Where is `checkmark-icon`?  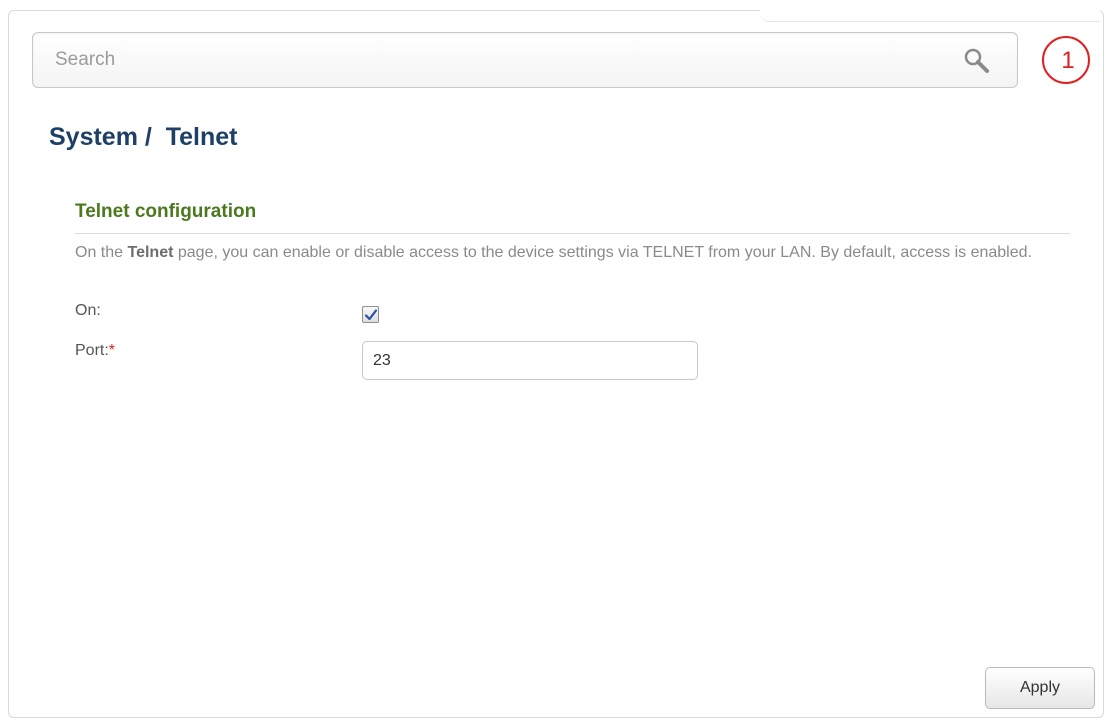
checkmark-icon is located at coordinates (371, 315).